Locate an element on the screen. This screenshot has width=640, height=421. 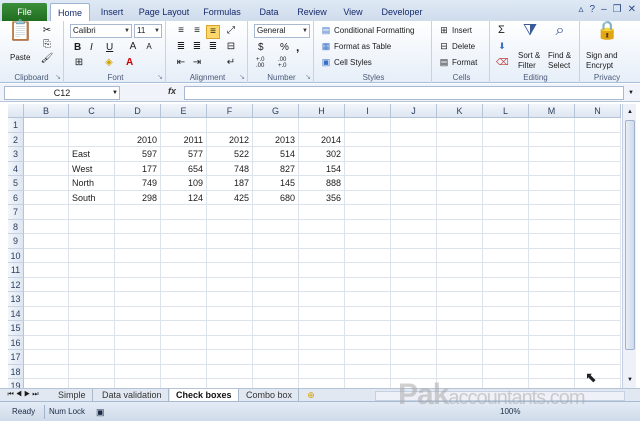
row-header-4: 4 is located at coordinates (16, 168).